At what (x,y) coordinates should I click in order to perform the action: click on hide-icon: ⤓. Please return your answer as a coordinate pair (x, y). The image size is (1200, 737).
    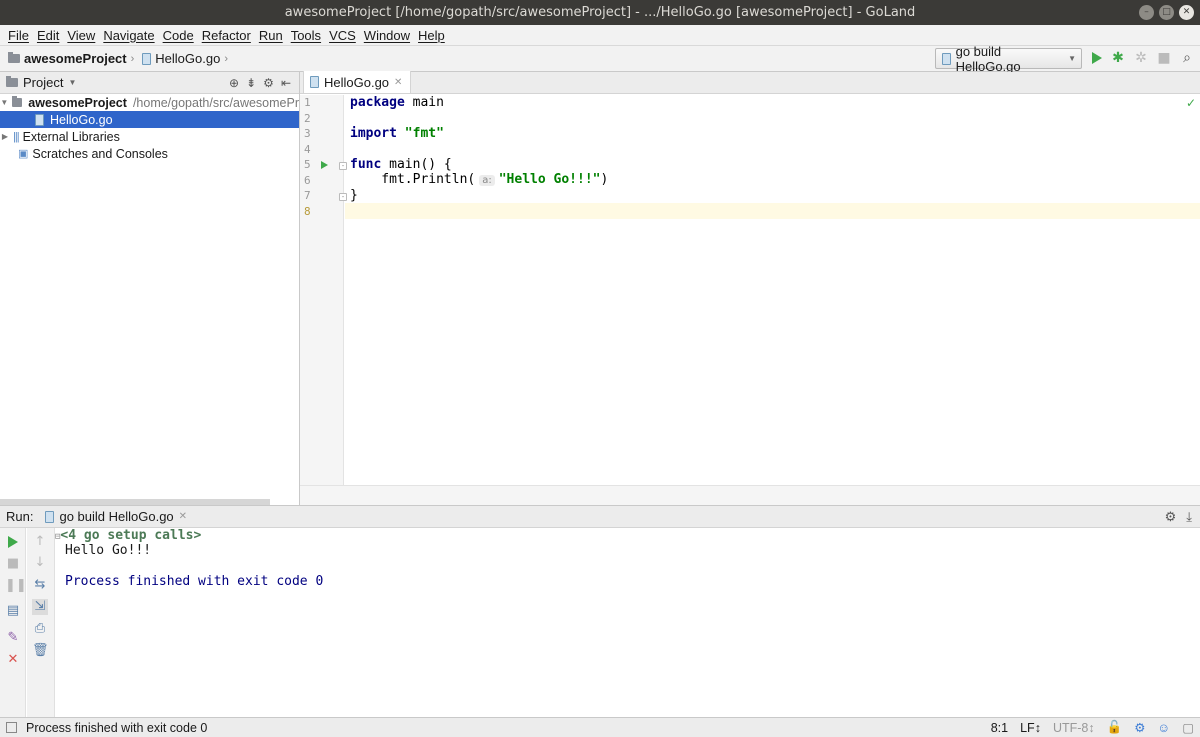
    Looking at the image, I should click on (1189, 517).